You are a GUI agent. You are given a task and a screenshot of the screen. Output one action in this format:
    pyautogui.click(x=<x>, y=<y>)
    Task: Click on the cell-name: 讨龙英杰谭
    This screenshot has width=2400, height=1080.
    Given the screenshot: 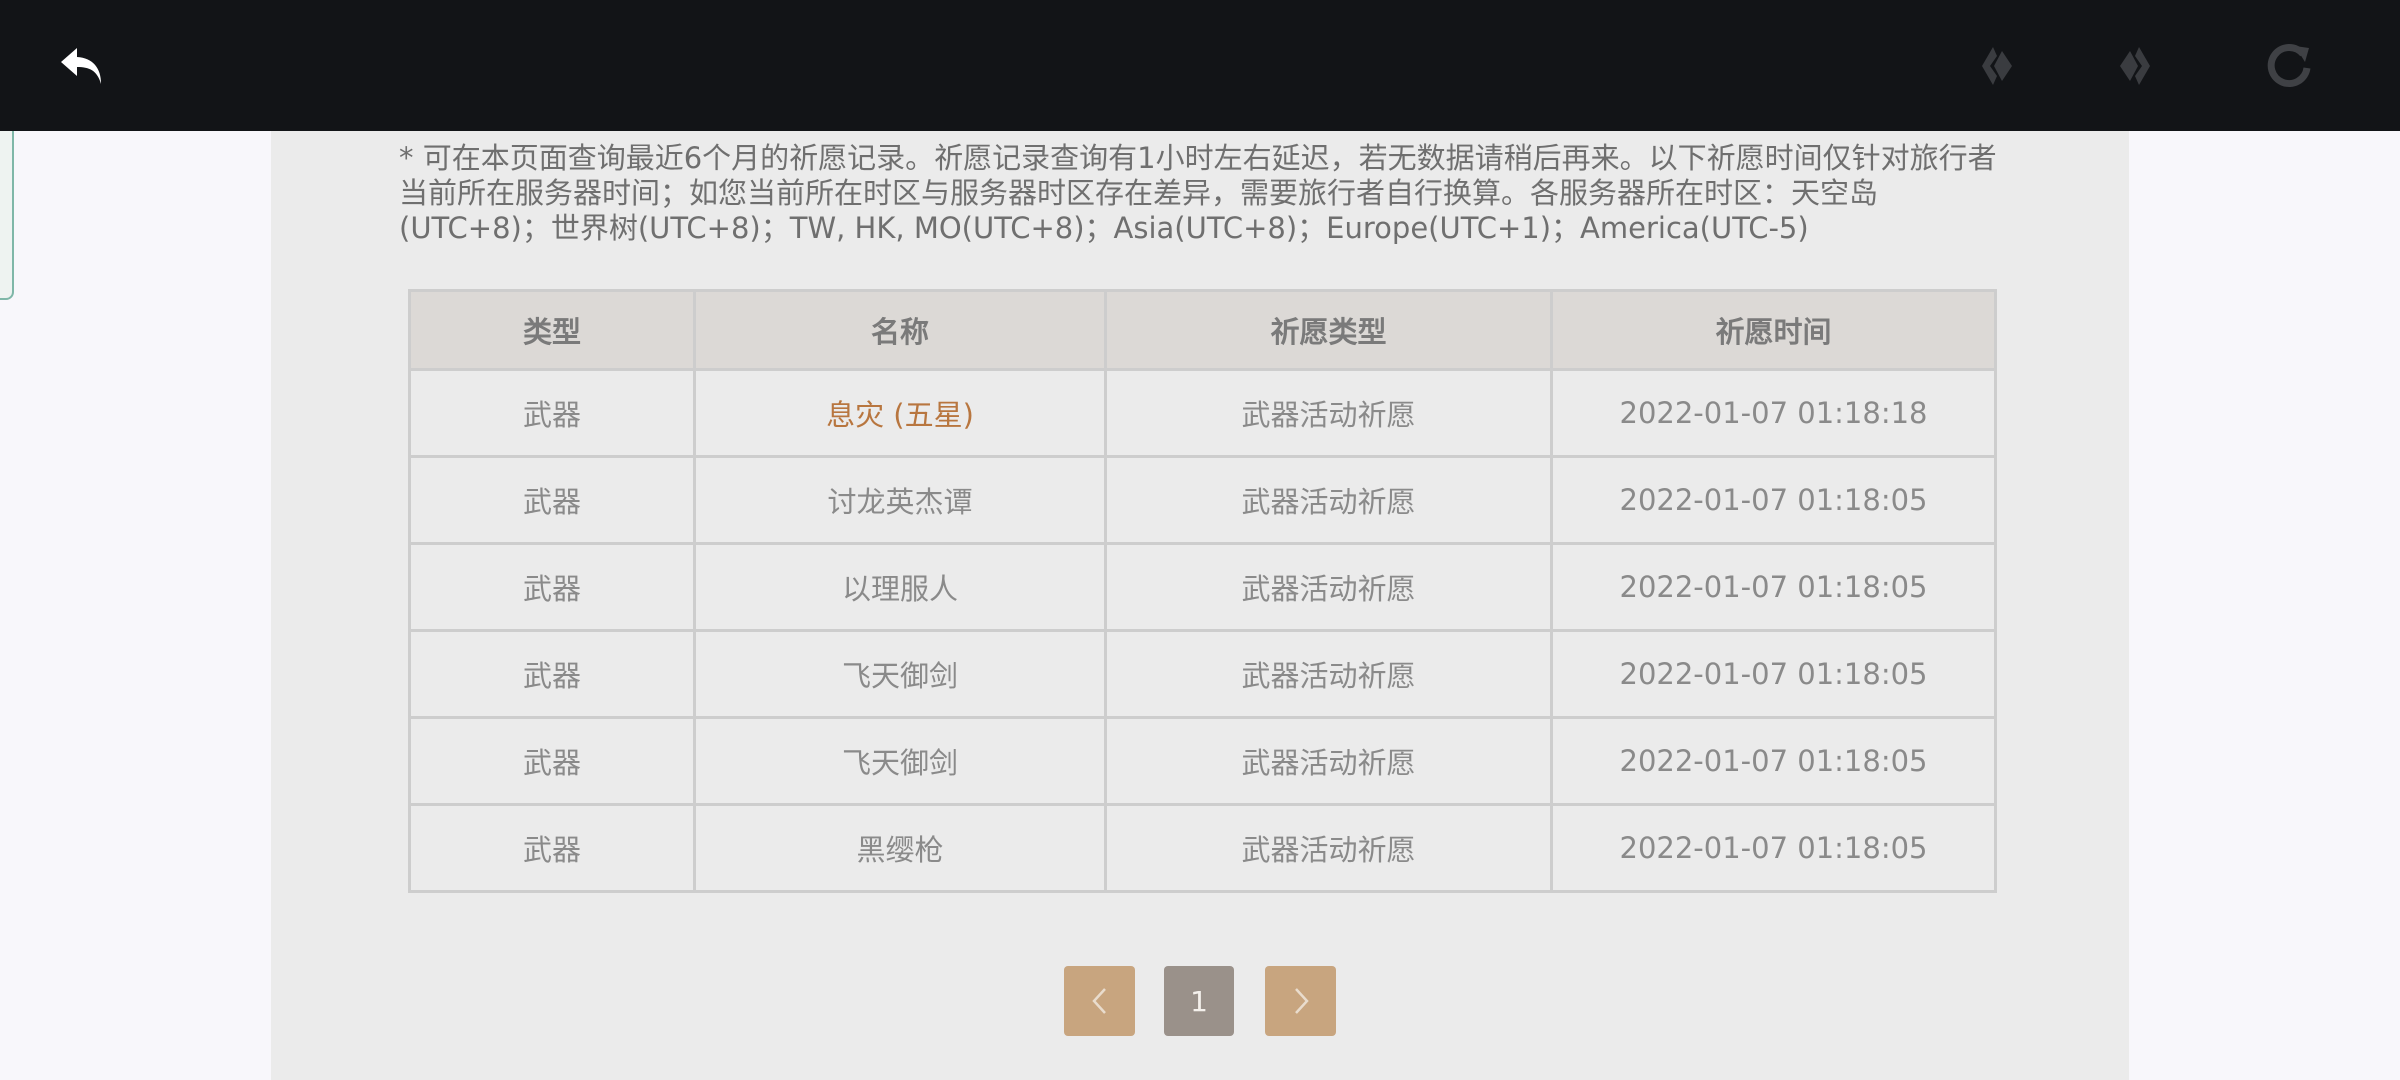 What is the action you would take?
    pyautogui.click(x=900, y=500)
    